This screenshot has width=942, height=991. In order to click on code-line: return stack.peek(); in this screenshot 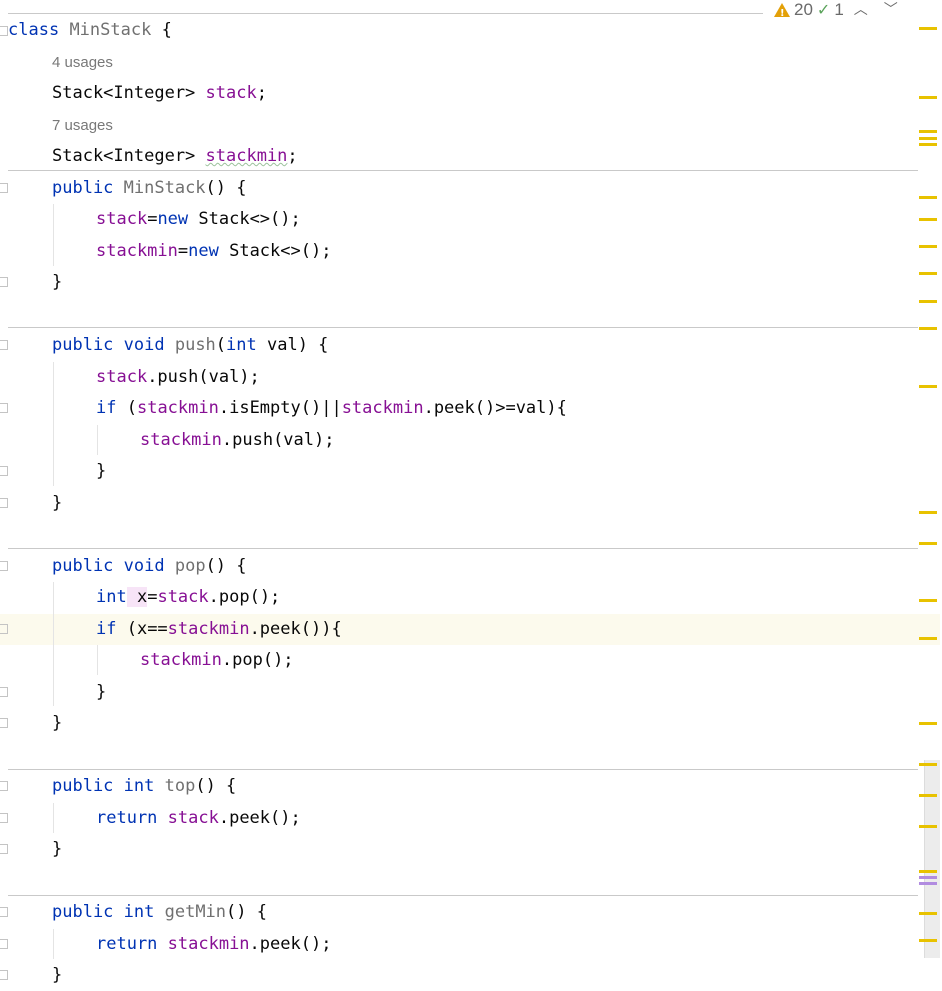, I will do `click(519, 818)`.